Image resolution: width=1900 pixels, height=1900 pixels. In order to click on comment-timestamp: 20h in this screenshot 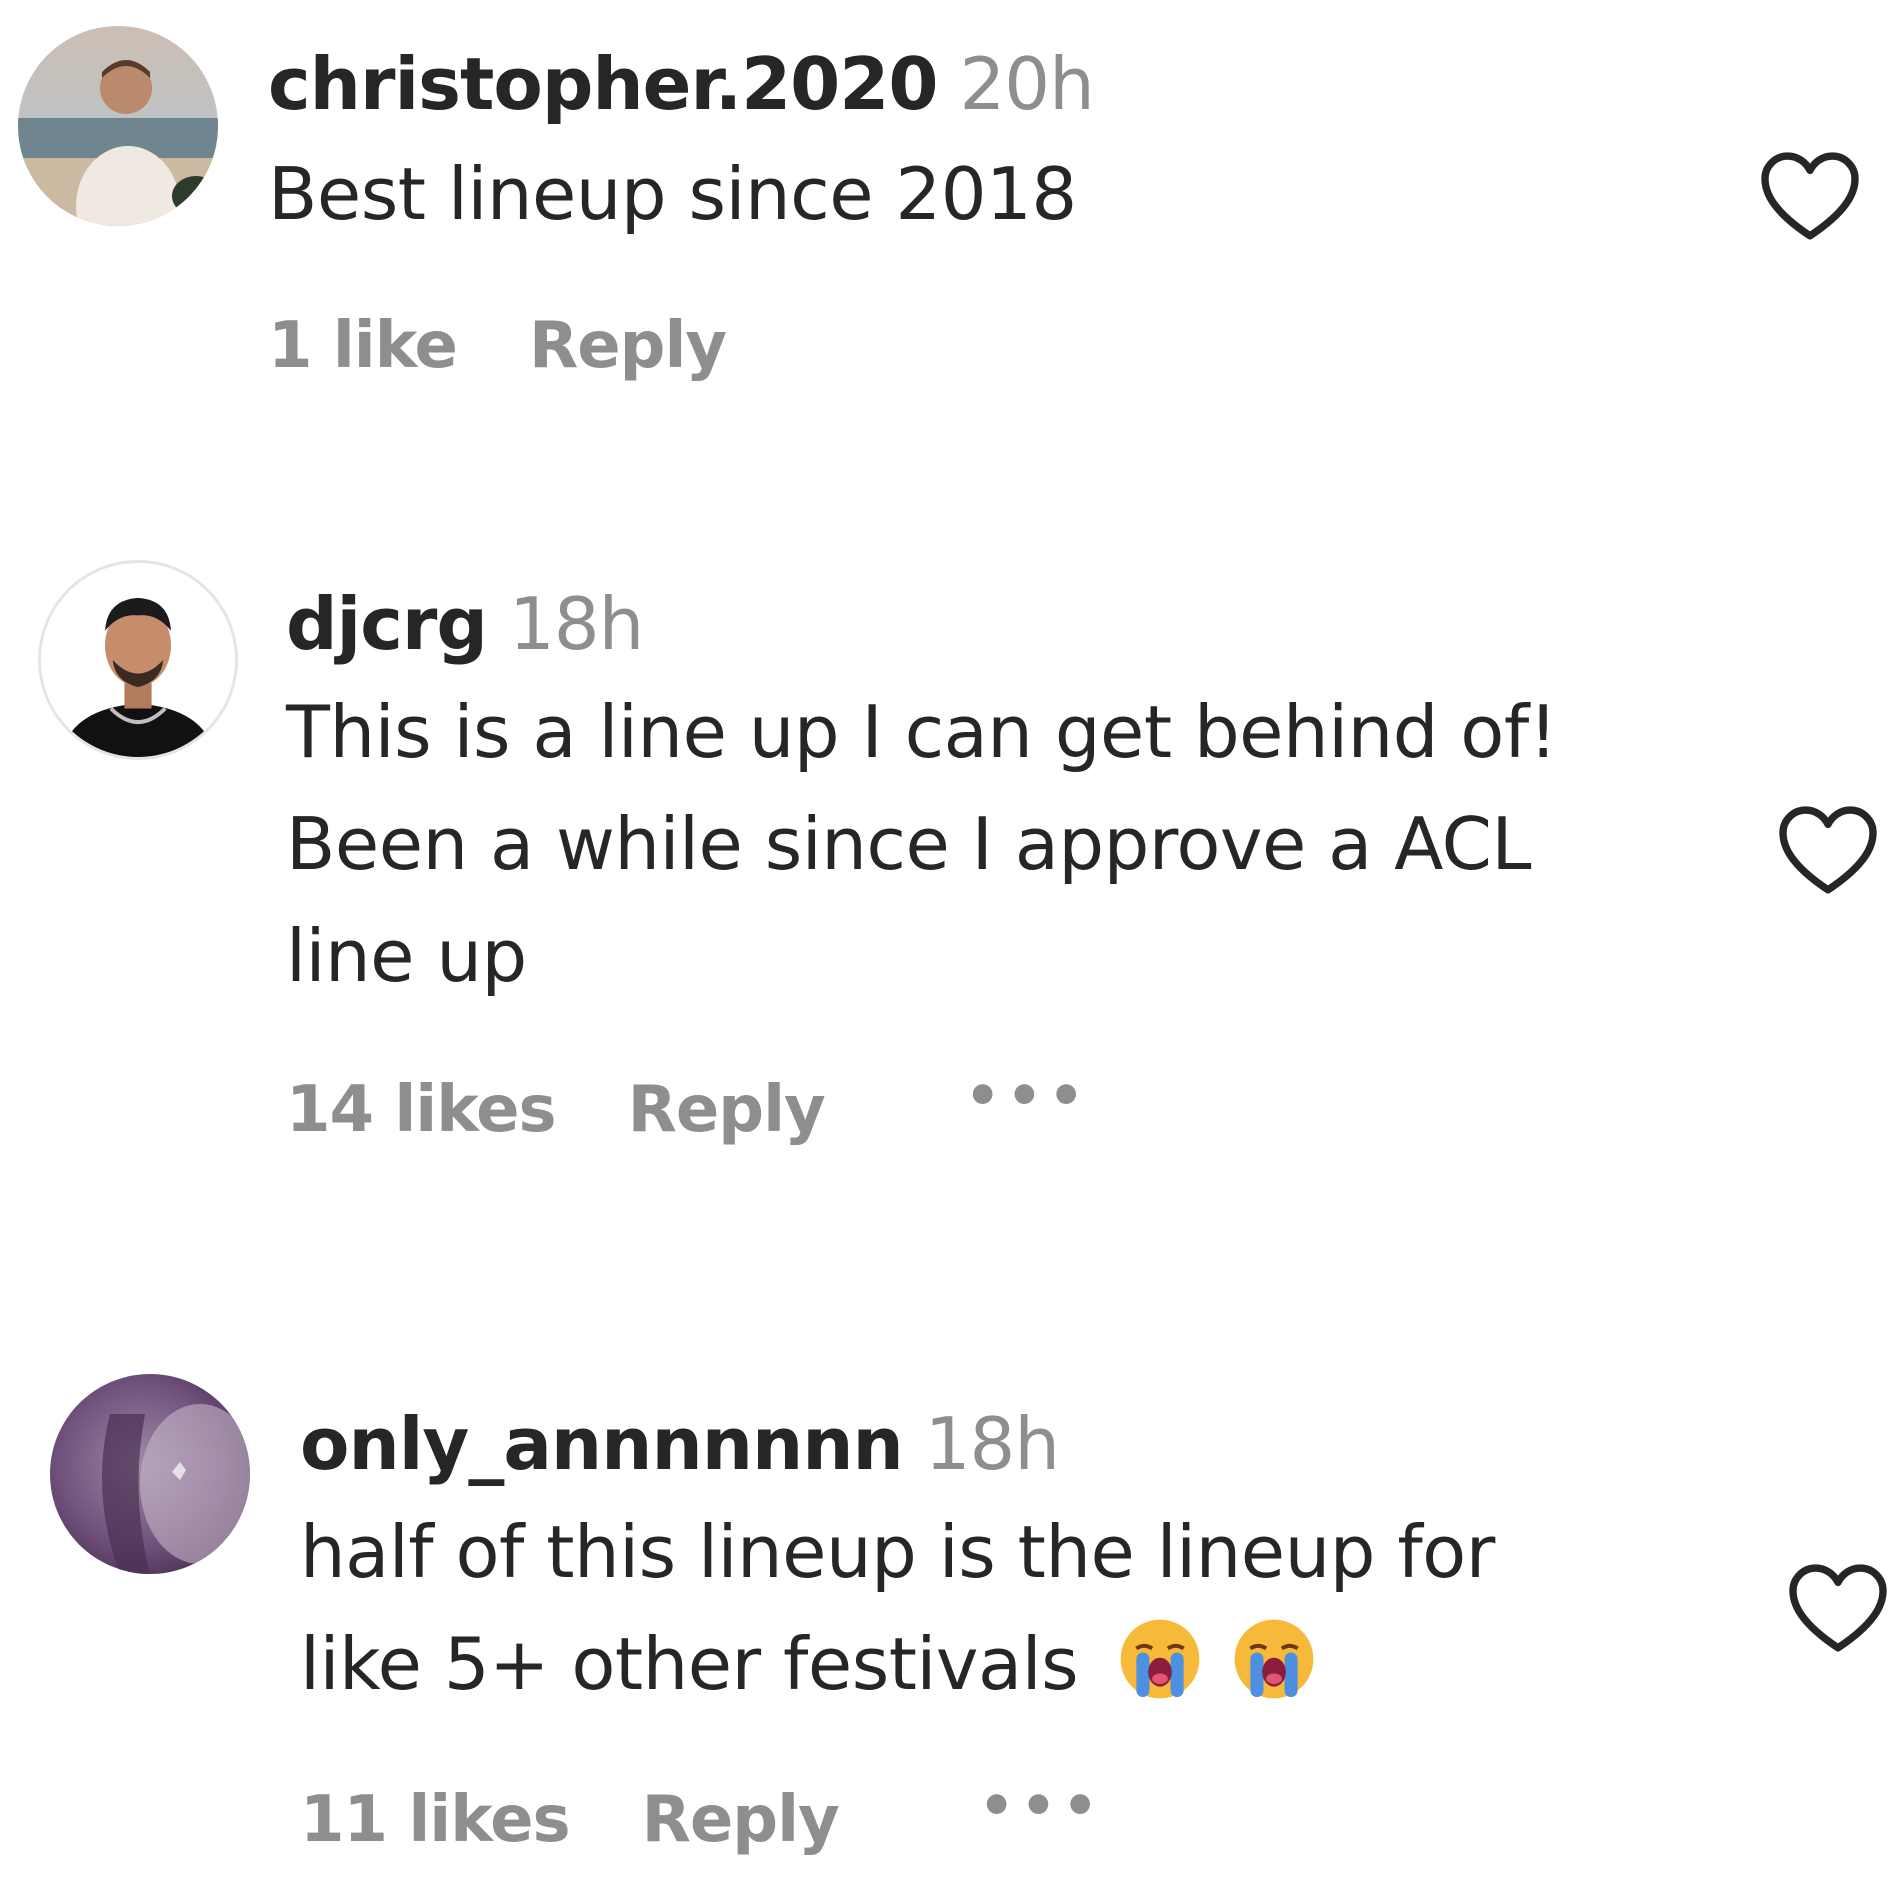, I will do `click(1026, 84)`.